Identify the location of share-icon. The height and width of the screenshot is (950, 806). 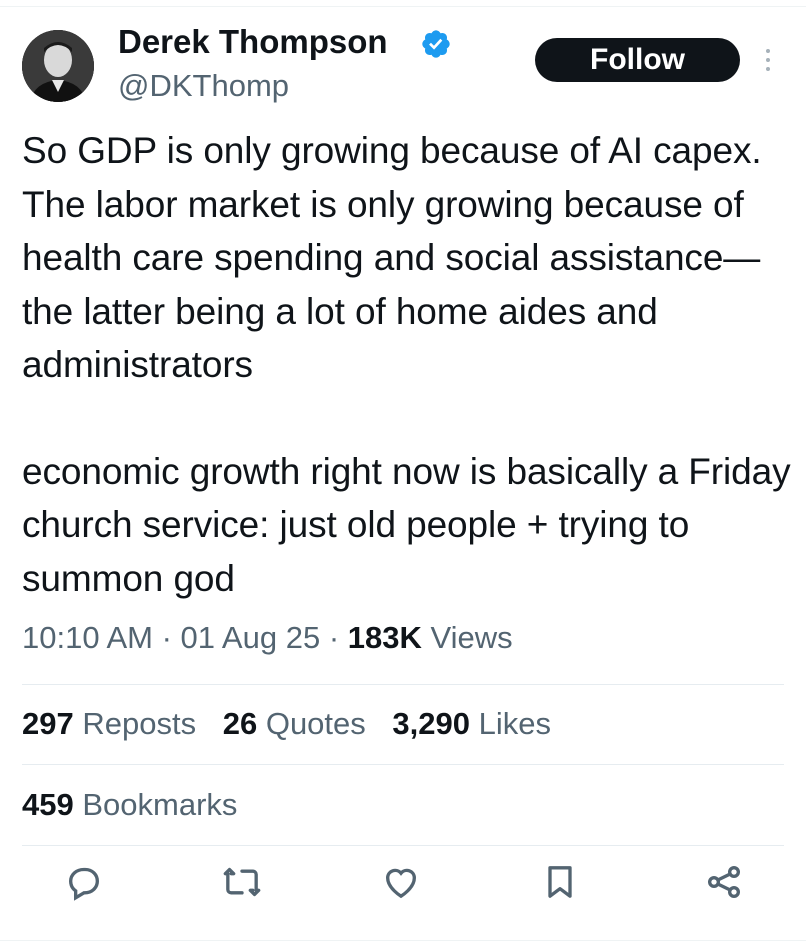
(724, 882).